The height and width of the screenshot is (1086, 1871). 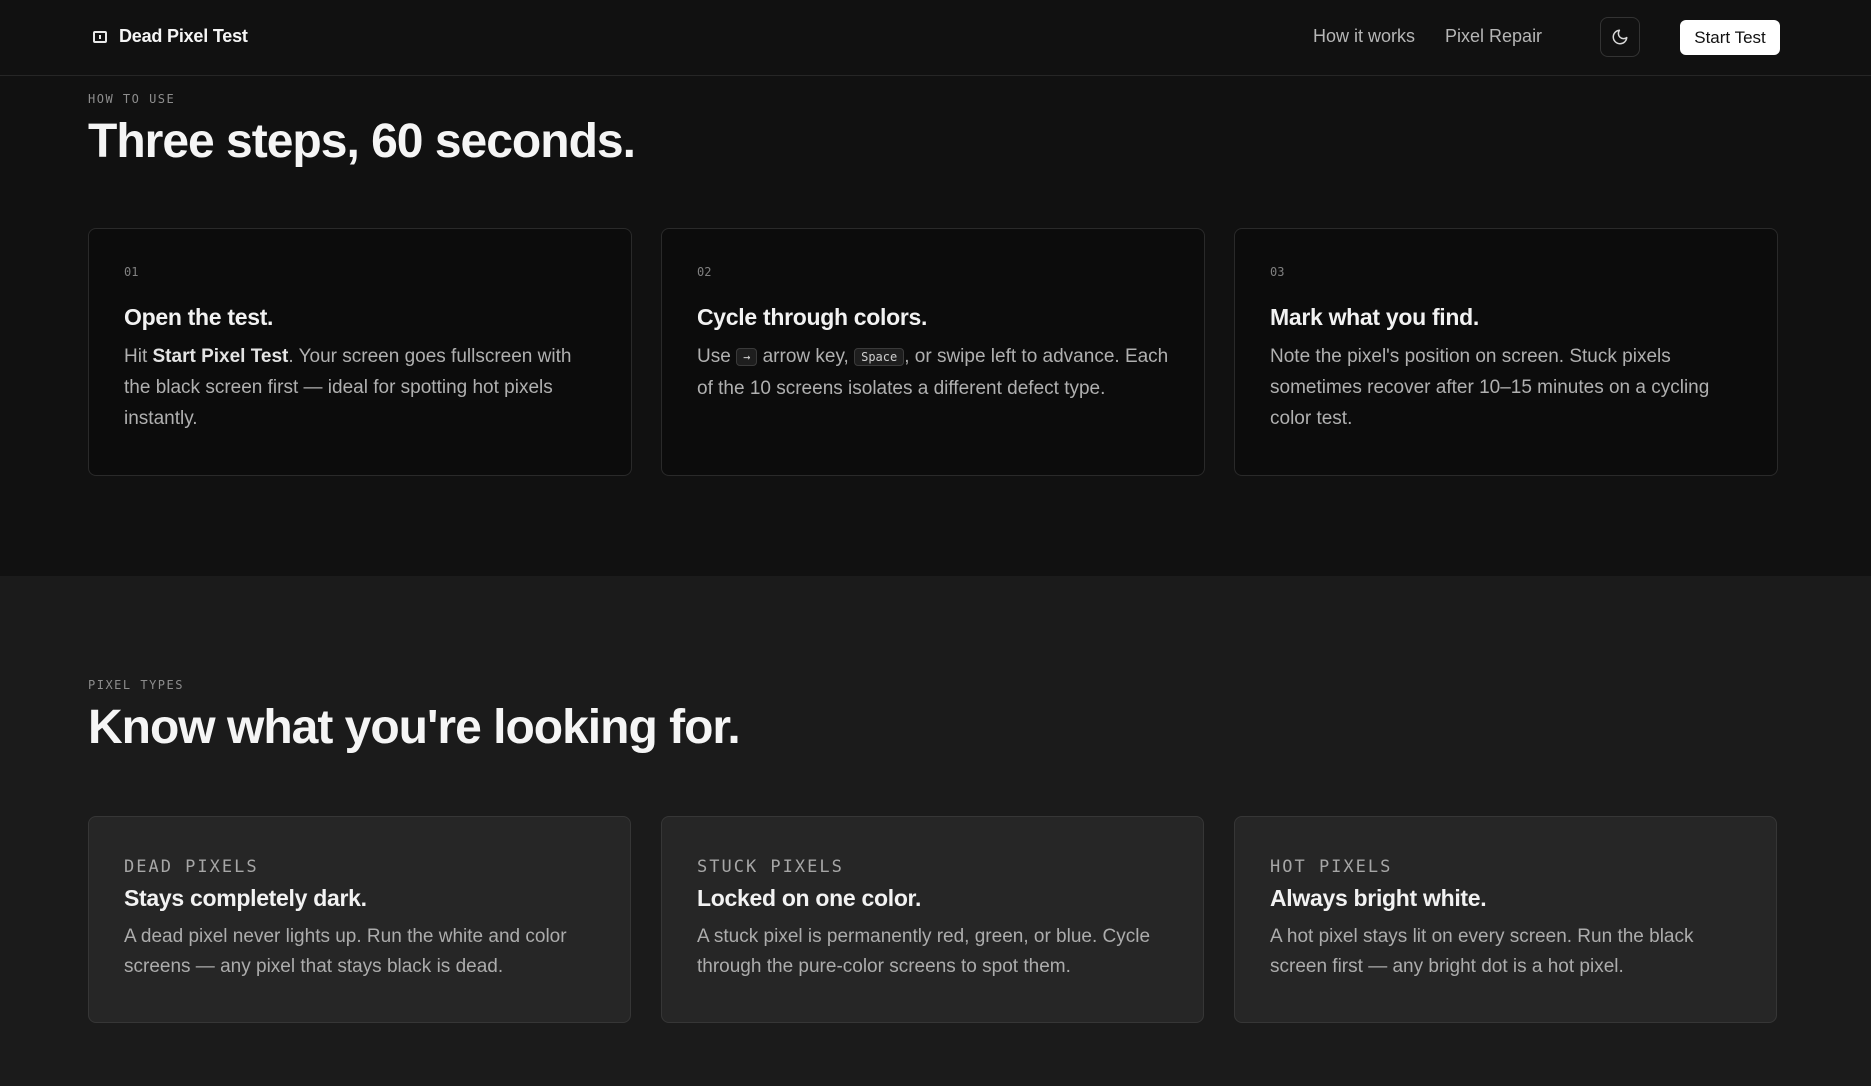 I want to click on nav-link-pixel-repair: Pixel Repair, so click(x=1493, y=36).